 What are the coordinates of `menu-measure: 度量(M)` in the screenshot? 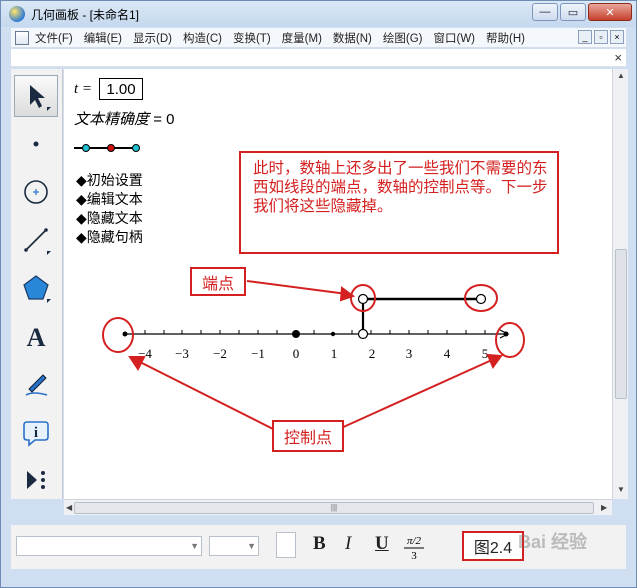 It's located at (302, 38).